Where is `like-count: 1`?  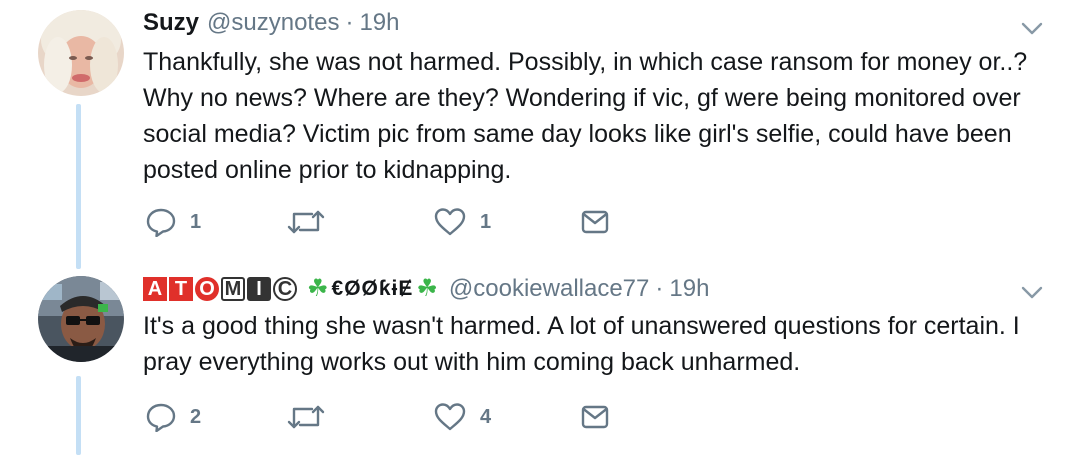
like-count: 1 is located at coordinates (486, 221).